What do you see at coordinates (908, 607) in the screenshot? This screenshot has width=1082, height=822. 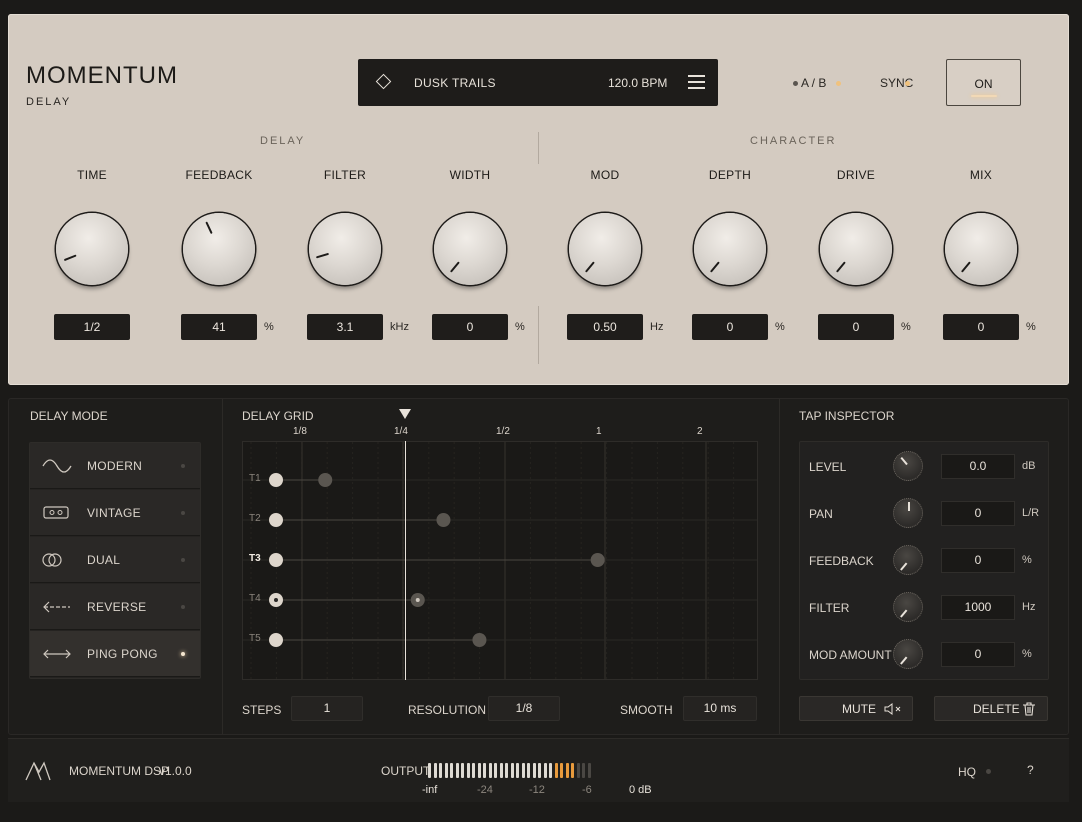 I see `inspector-knob-filter` at bounding box center [908, 607].